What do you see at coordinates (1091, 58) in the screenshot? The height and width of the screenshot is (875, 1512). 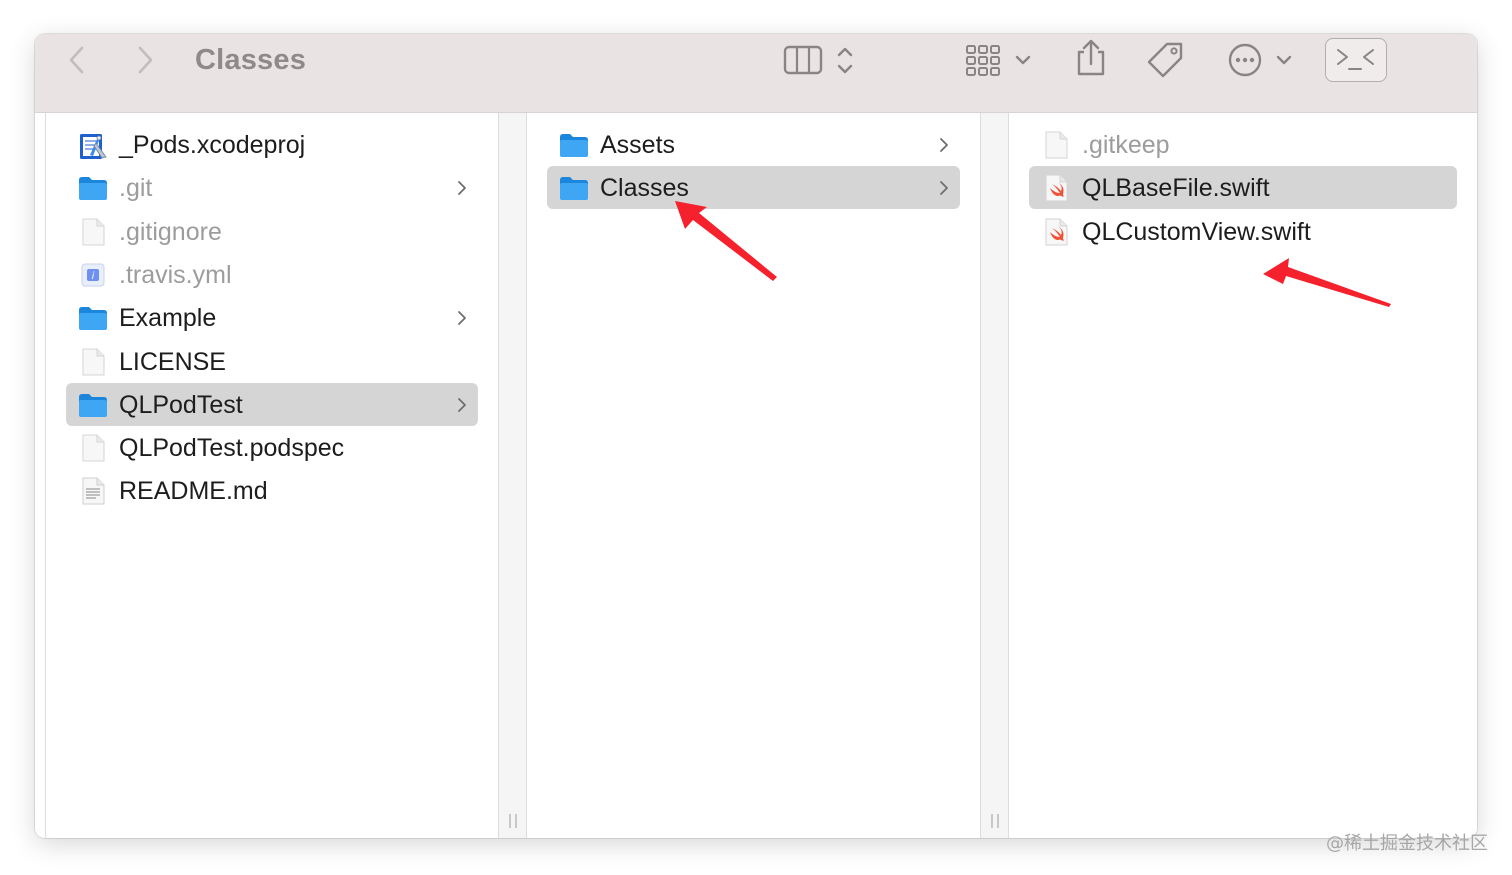 I see `share-icon` at bounding box center [1091, 58].